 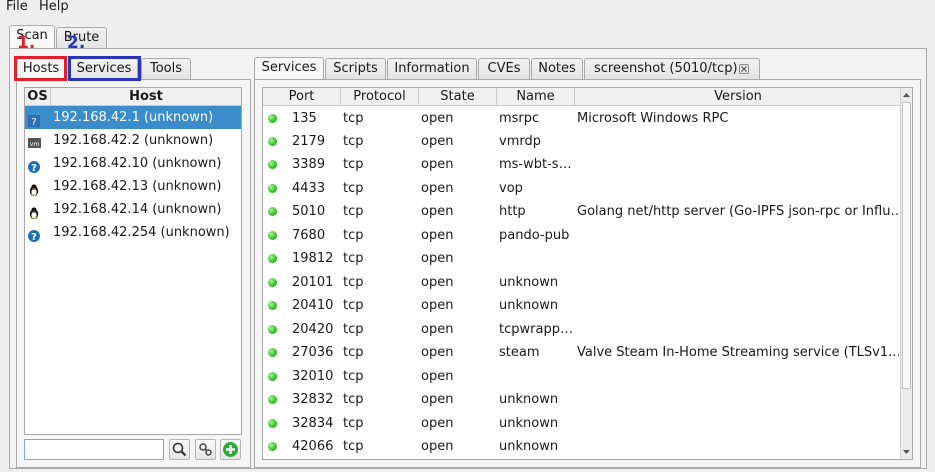 I want to click on service-name: vmrdp, so click(x=520, y=141).